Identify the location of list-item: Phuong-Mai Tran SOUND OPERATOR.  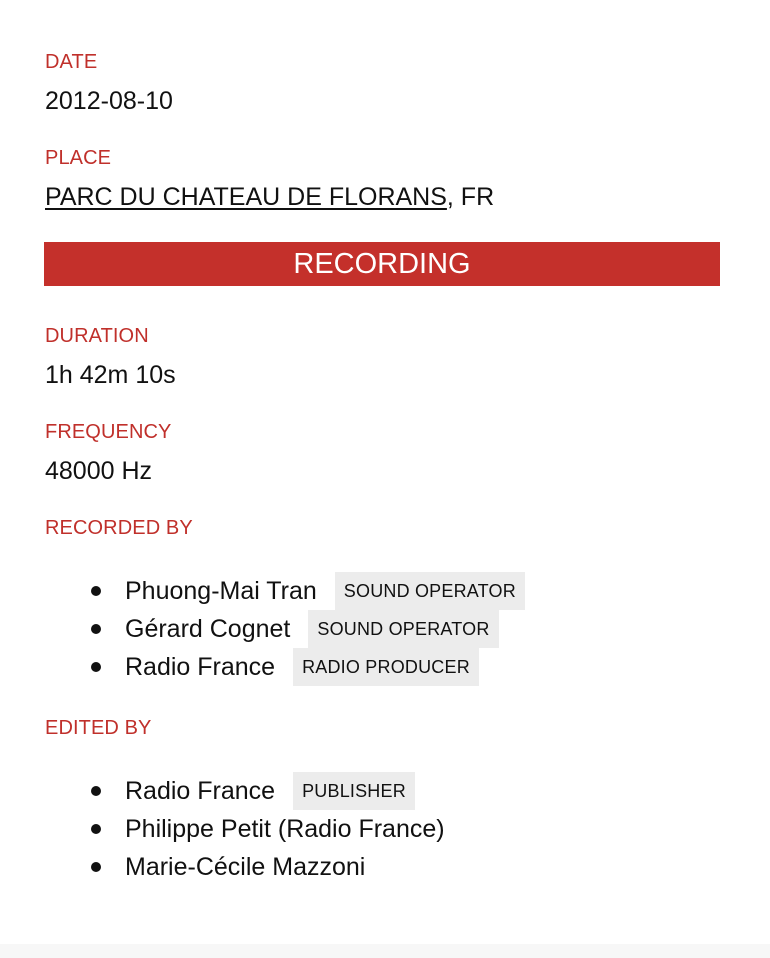
(285, 591).